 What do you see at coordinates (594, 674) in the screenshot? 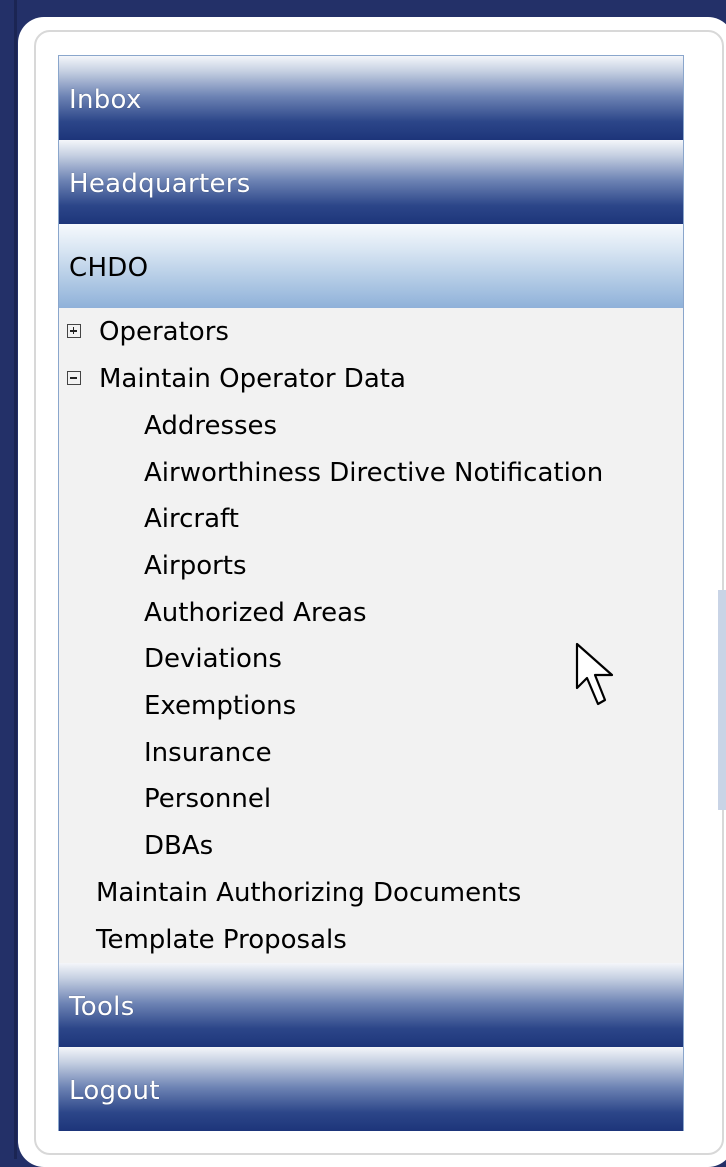
I see `mouse-pointer-icon` at bounding box center [594, 674].